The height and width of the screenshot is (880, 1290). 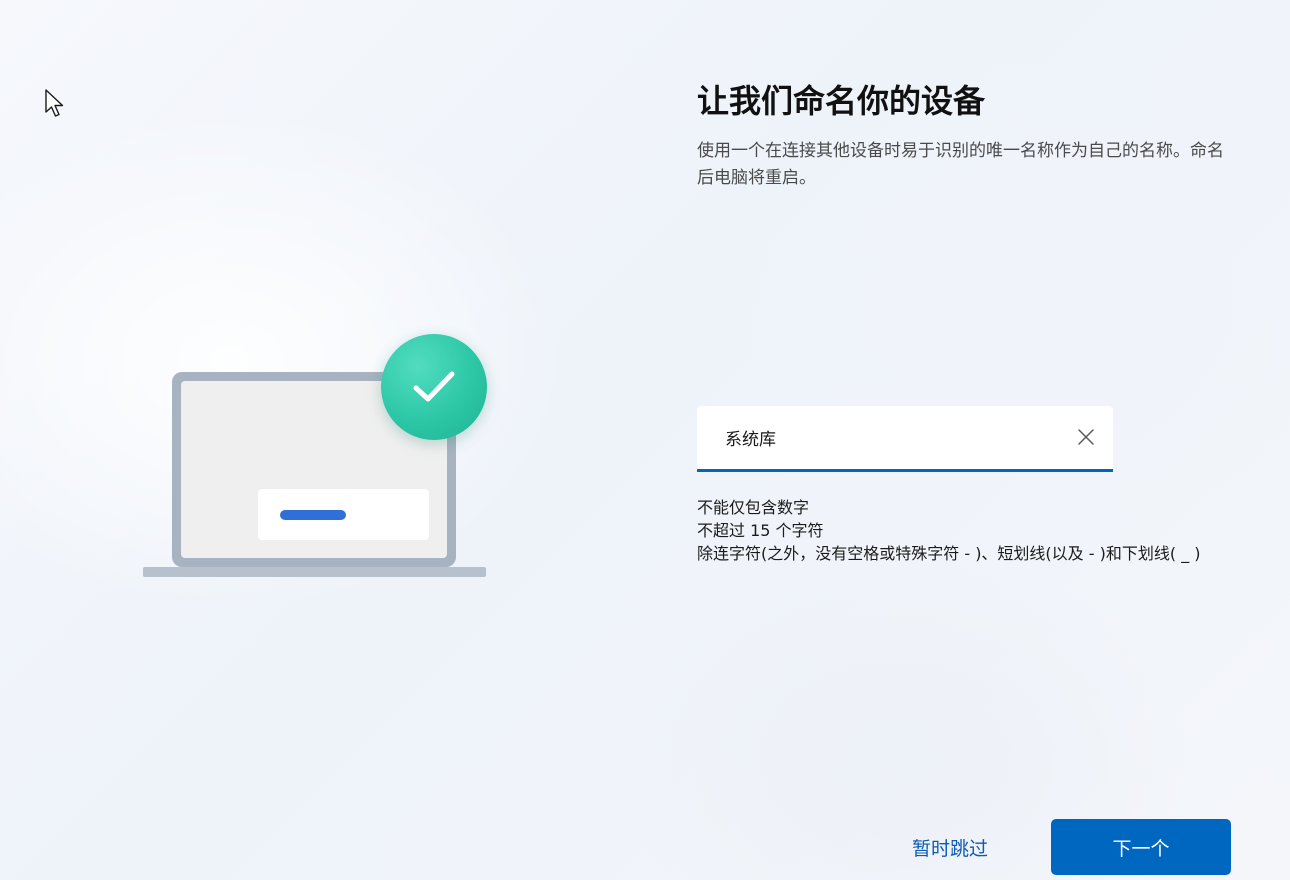 What do you see at coordinates (950, 847) in the screenshot?
I see `skip-for-now-button: 暂时跳过` at bounding box center [950, 847].